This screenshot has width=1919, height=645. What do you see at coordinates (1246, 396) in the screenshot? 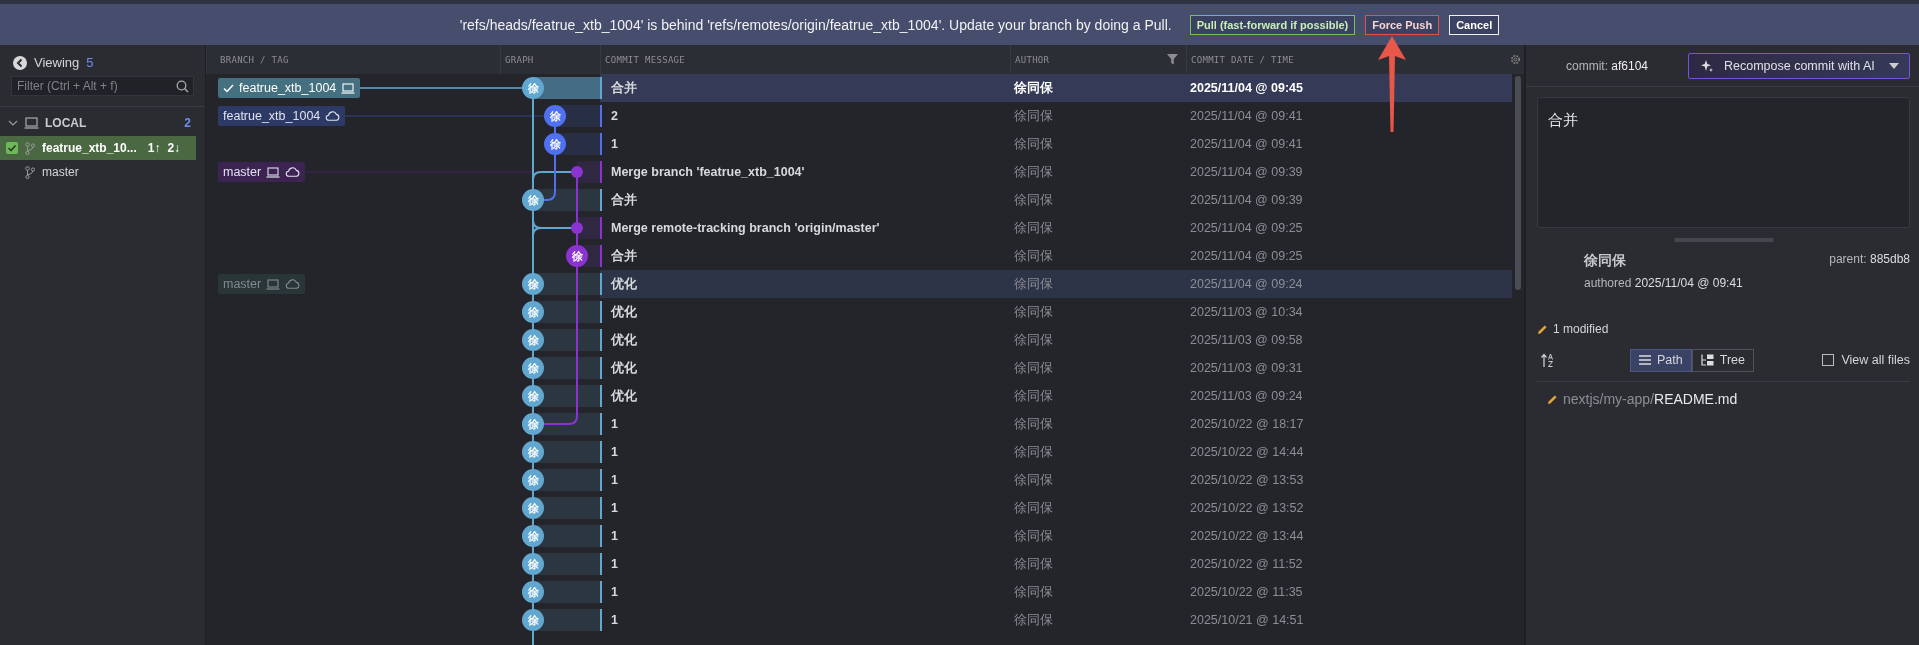
I see `commit-date: 2025/11/03 @ 09:24` at bounding box center [1246, 396].